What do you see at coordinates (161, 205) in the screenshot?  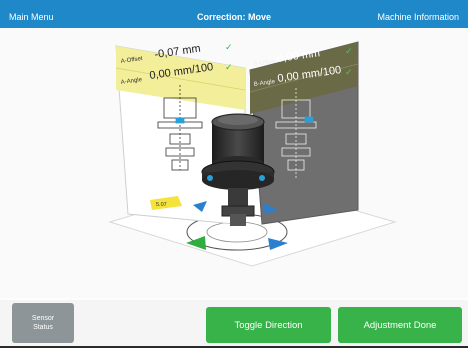 I see `value-tag-label: 5.07` at bounding box center [161, 205].